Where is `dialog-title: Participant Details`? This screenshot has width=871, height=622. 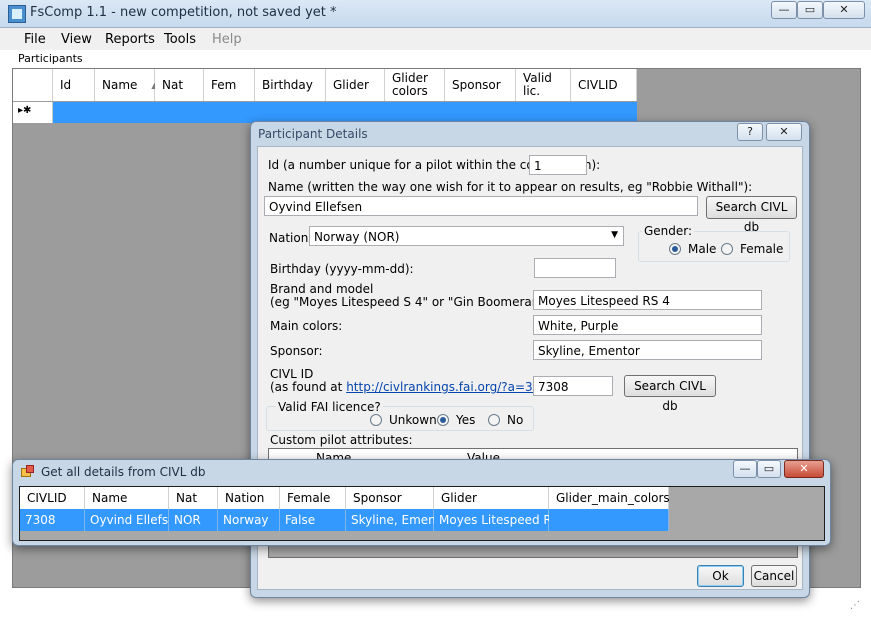 dialog-title: Participant Details is located at coordinates (313, 134).